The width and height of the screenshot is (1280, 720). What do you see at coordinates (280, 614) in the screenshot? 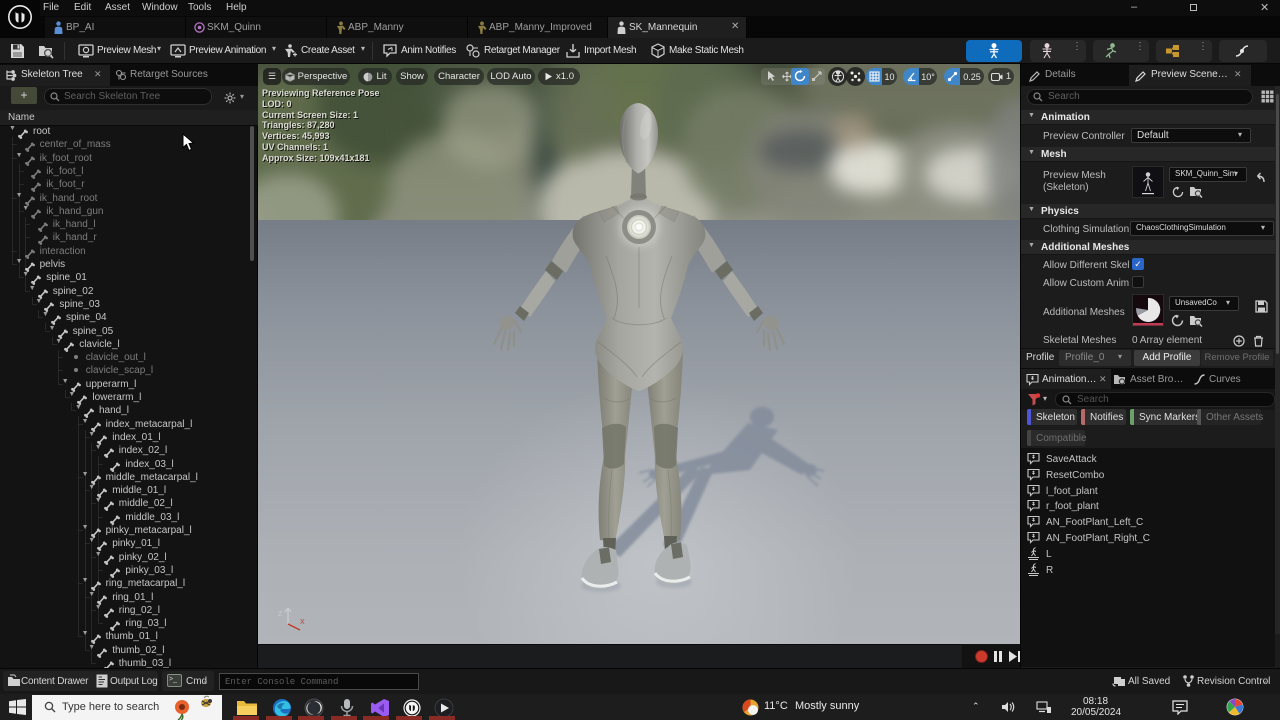
I see `svg-text: Z` at bounding box center [280, 614].